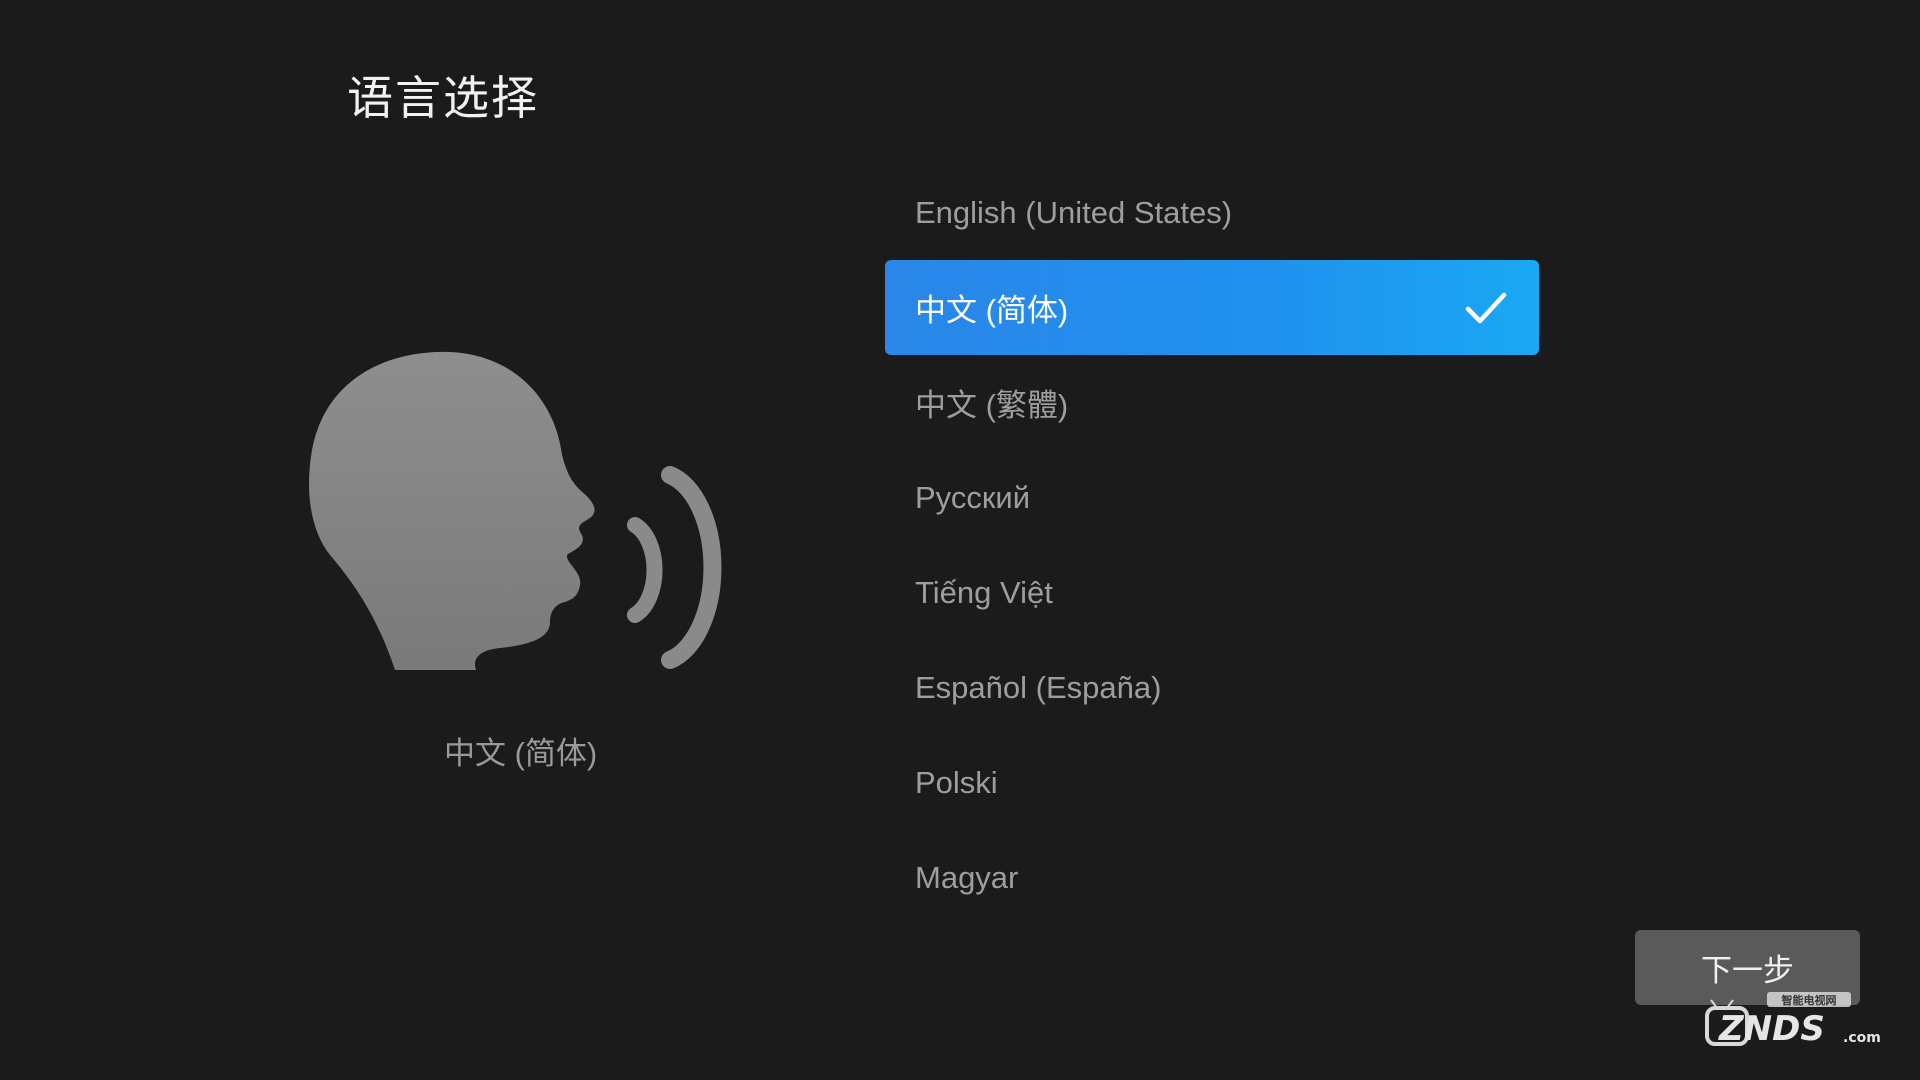 Image resolution: width=1920 pixels, height=1080 pixels. I want to click on sound-wave-small, so click(645, 570).